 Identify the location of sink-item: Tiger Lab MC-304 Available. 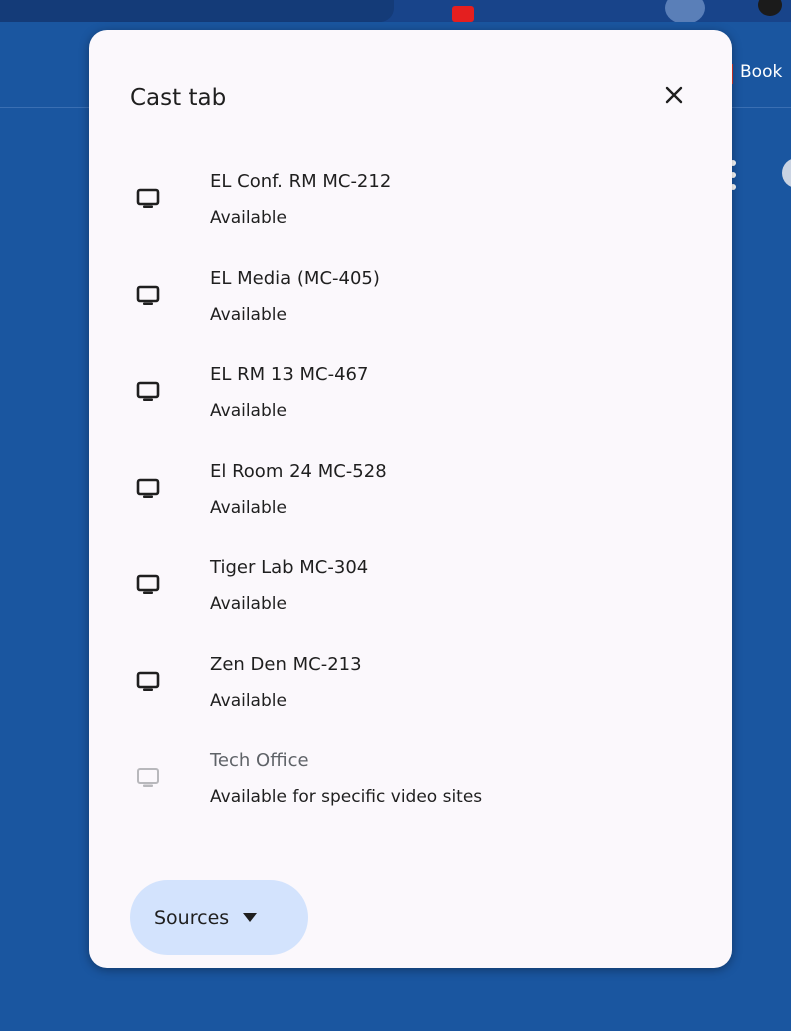
(410, 592).